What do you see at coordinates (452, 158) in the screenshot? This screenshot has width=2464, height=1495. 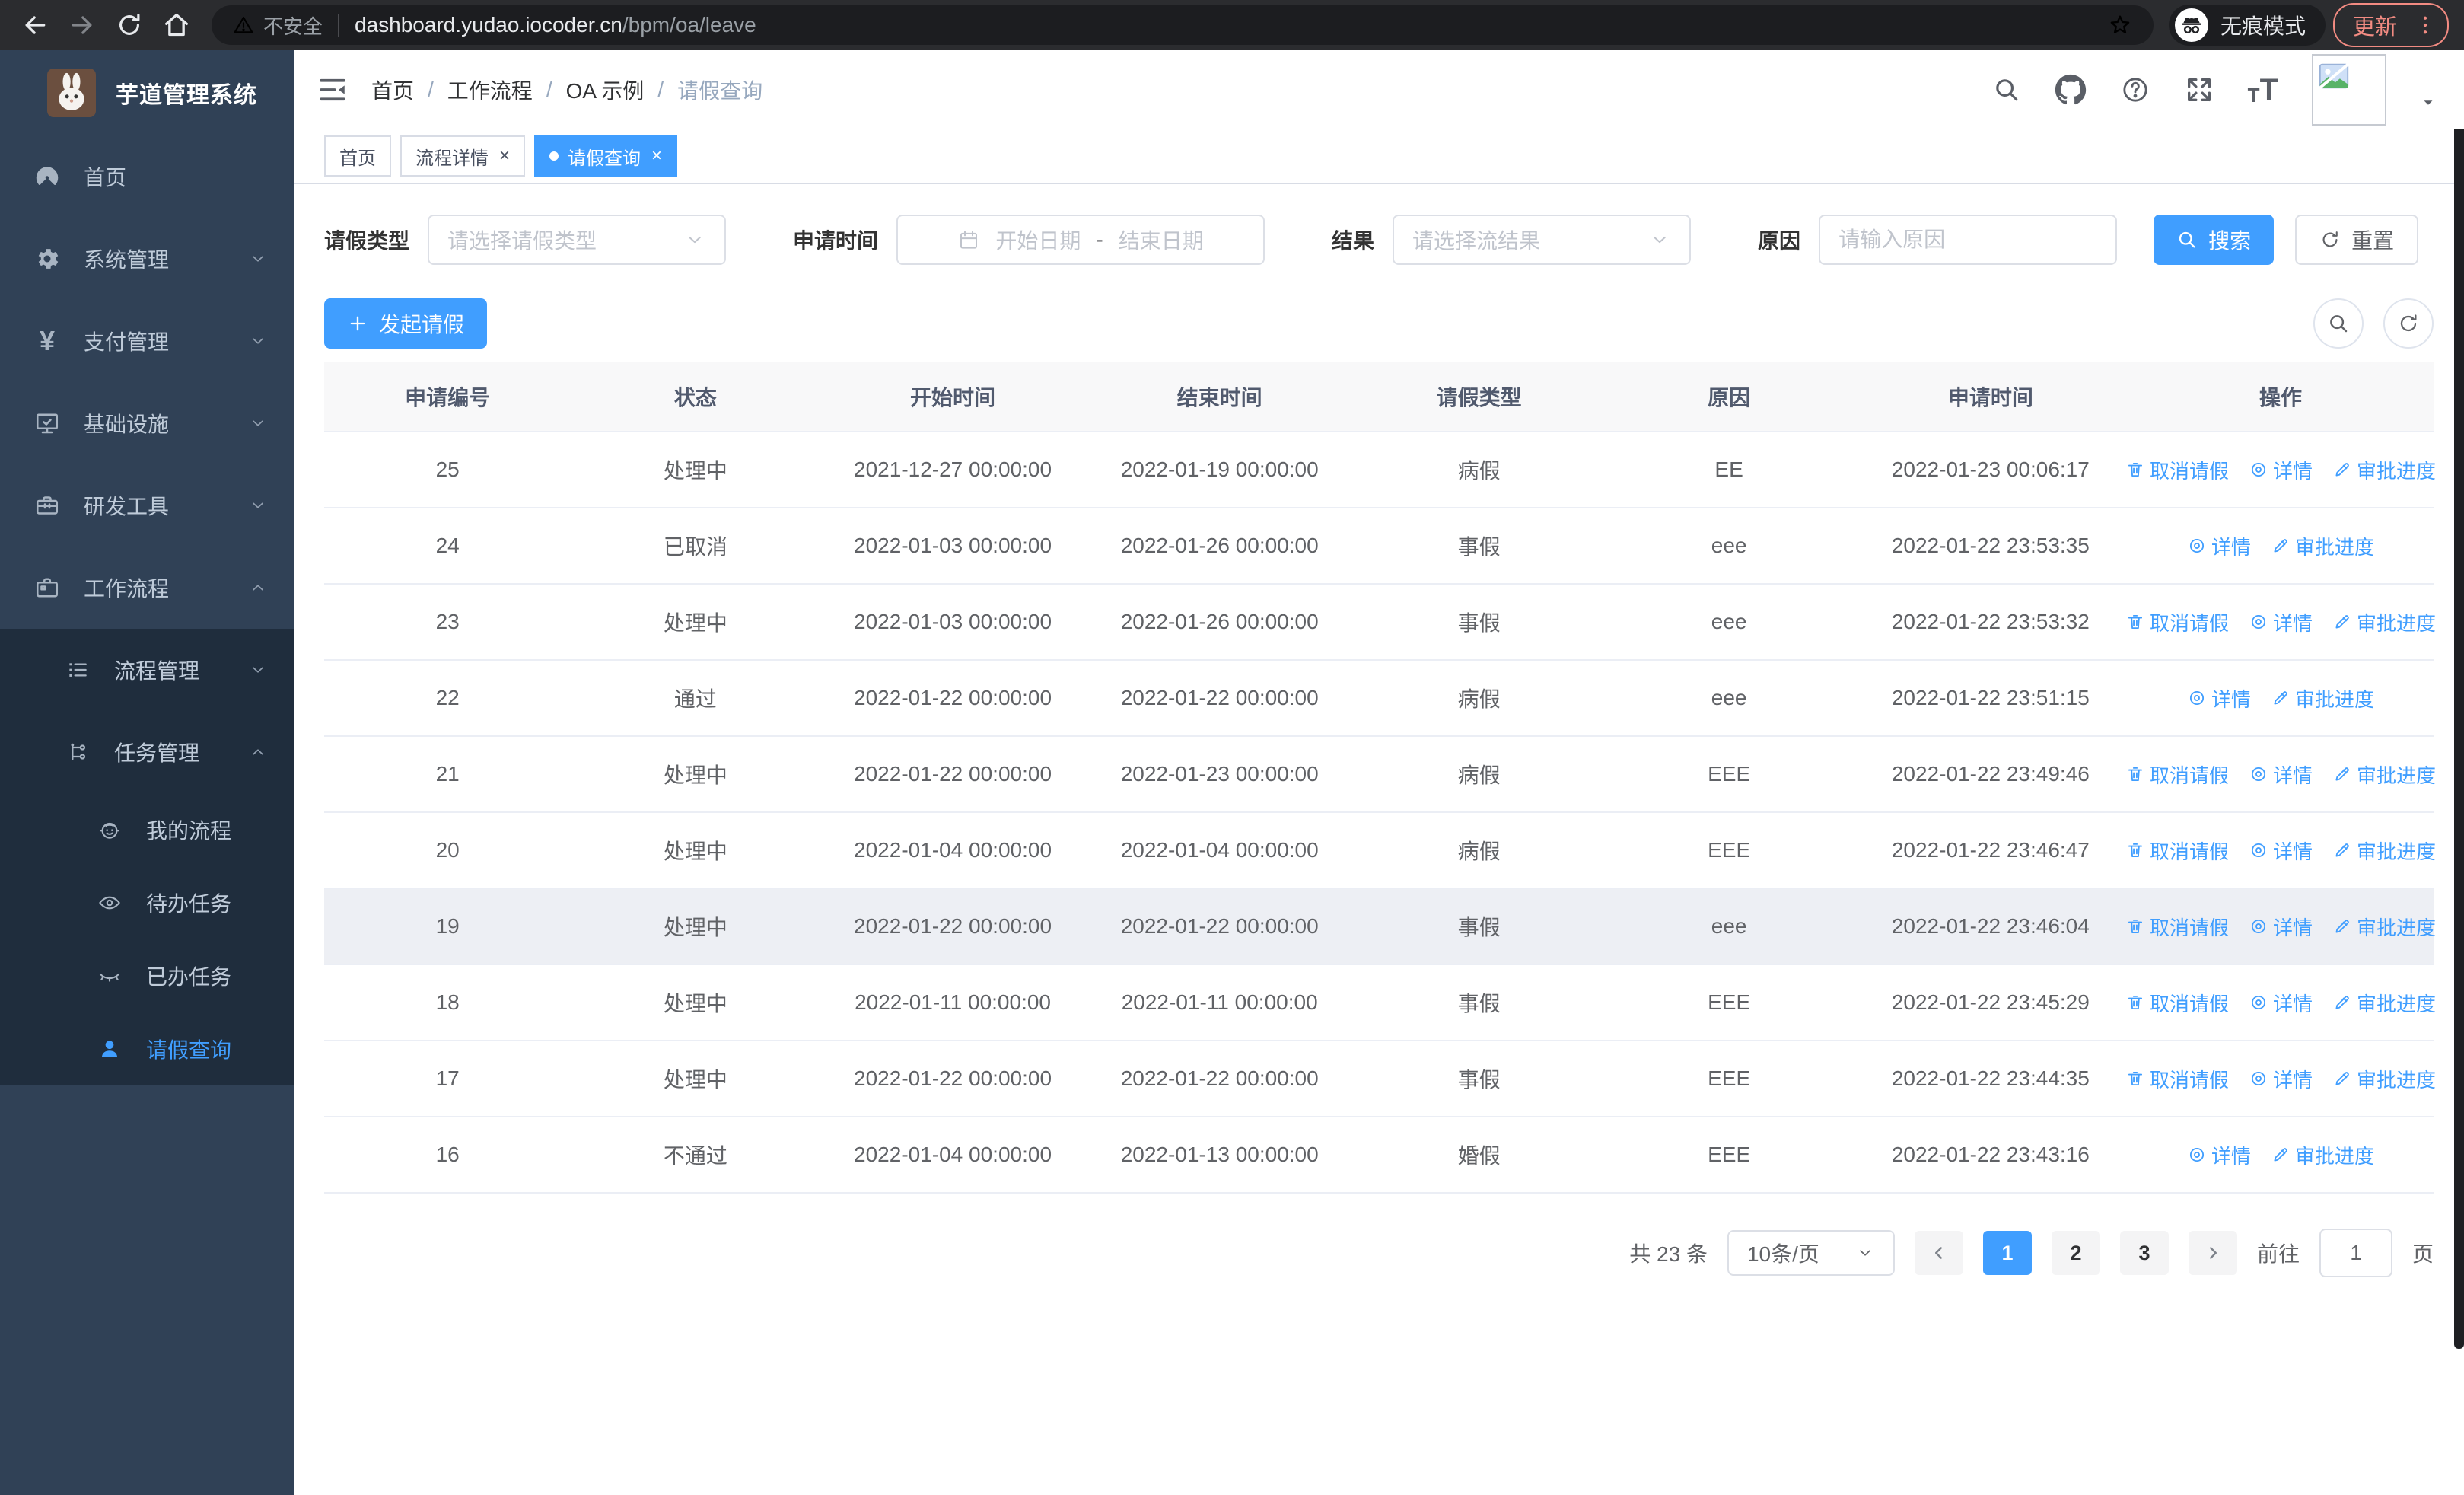 I see `tab-label: 流程详情` at bounding box center [452, 158].